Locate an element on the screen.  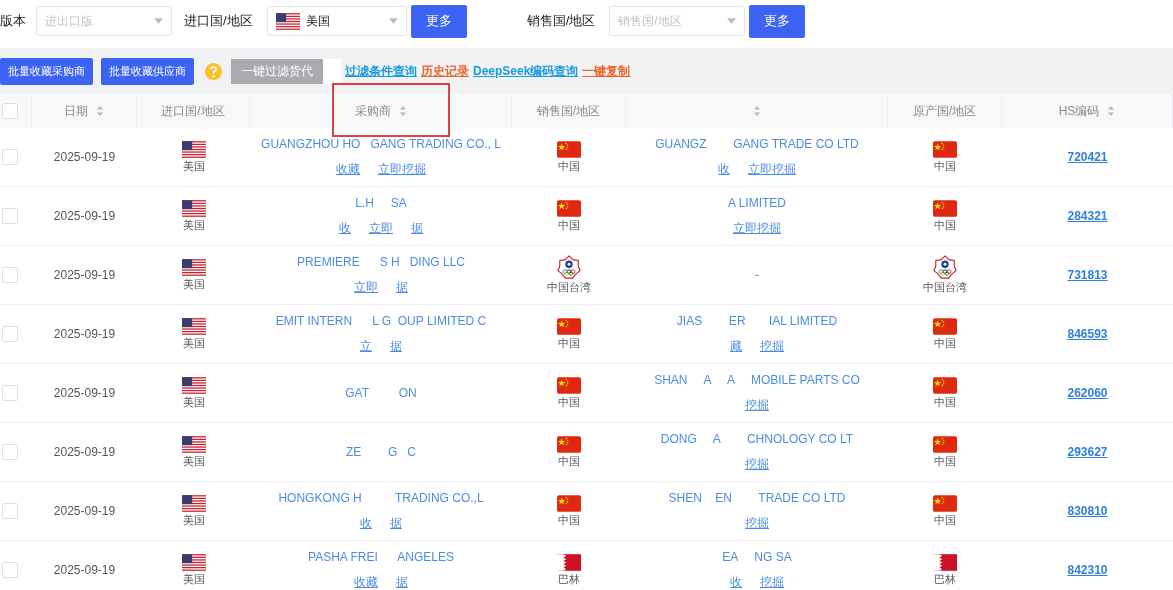
company-link: A LIMITED is located at coordinates (757, 202).